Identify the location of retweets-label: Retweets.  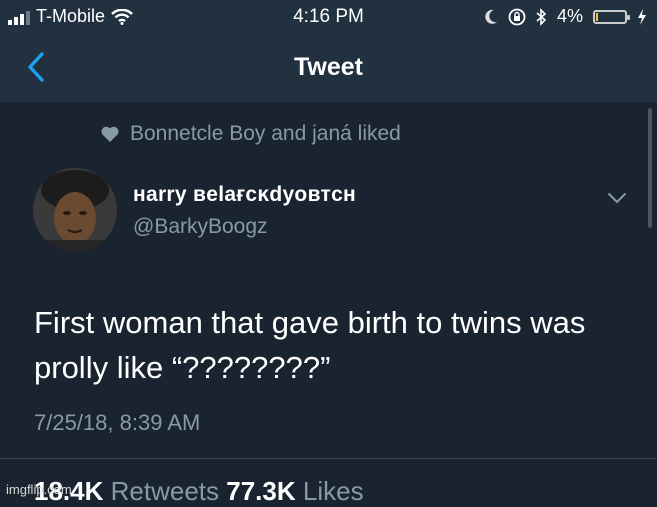
(165, 491).